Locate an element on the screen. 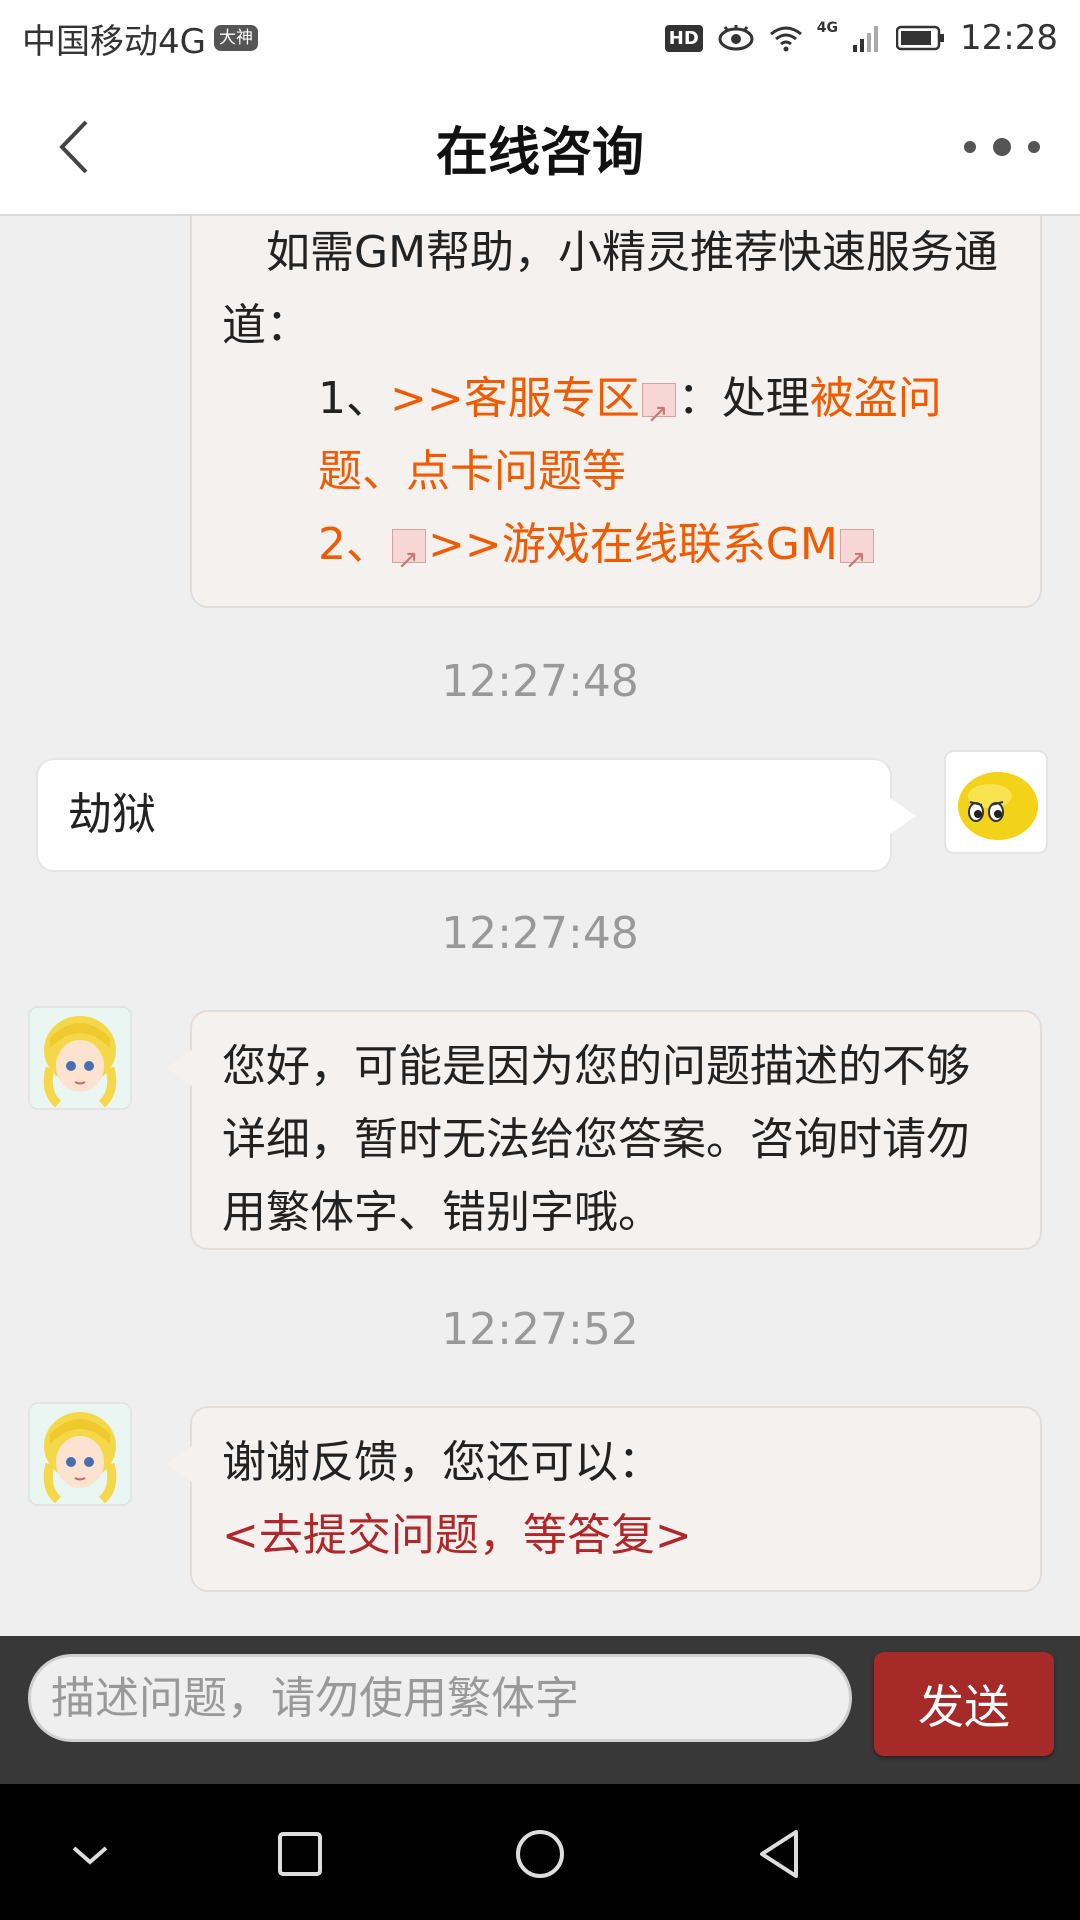  item-number: 2、 is located at coordinates (354, 544).